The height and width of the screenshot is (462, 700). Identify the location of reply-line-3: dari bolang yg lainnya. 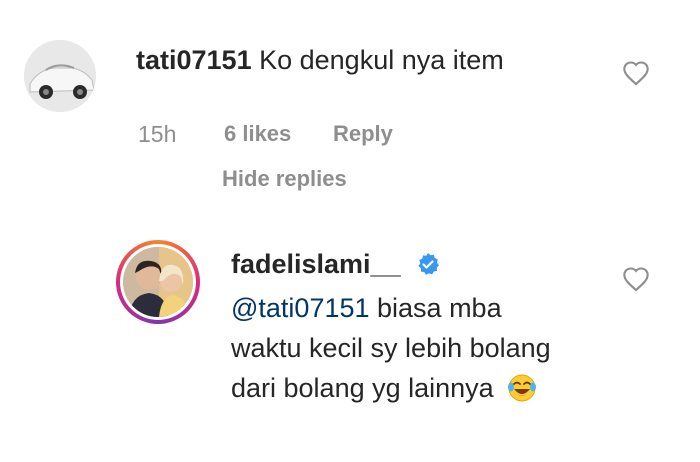
(391, 388).